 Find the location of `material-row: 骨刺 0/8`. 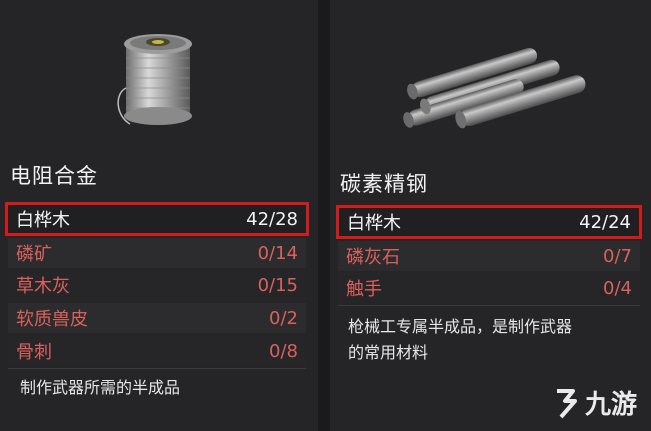

material-row: 骨刺 0/8 is located at coordinates (157, 351).